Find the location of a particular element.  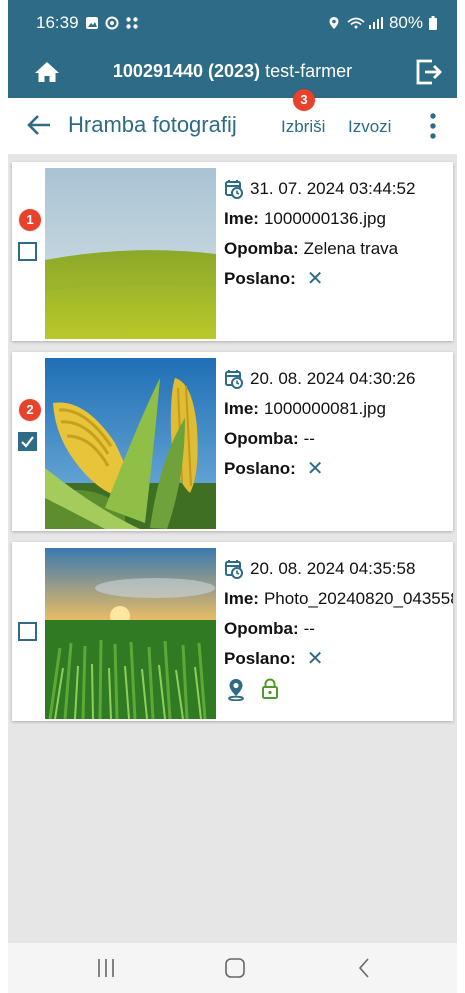

farm-id: 100291440 (2023) is located at coordinates (186, 71).